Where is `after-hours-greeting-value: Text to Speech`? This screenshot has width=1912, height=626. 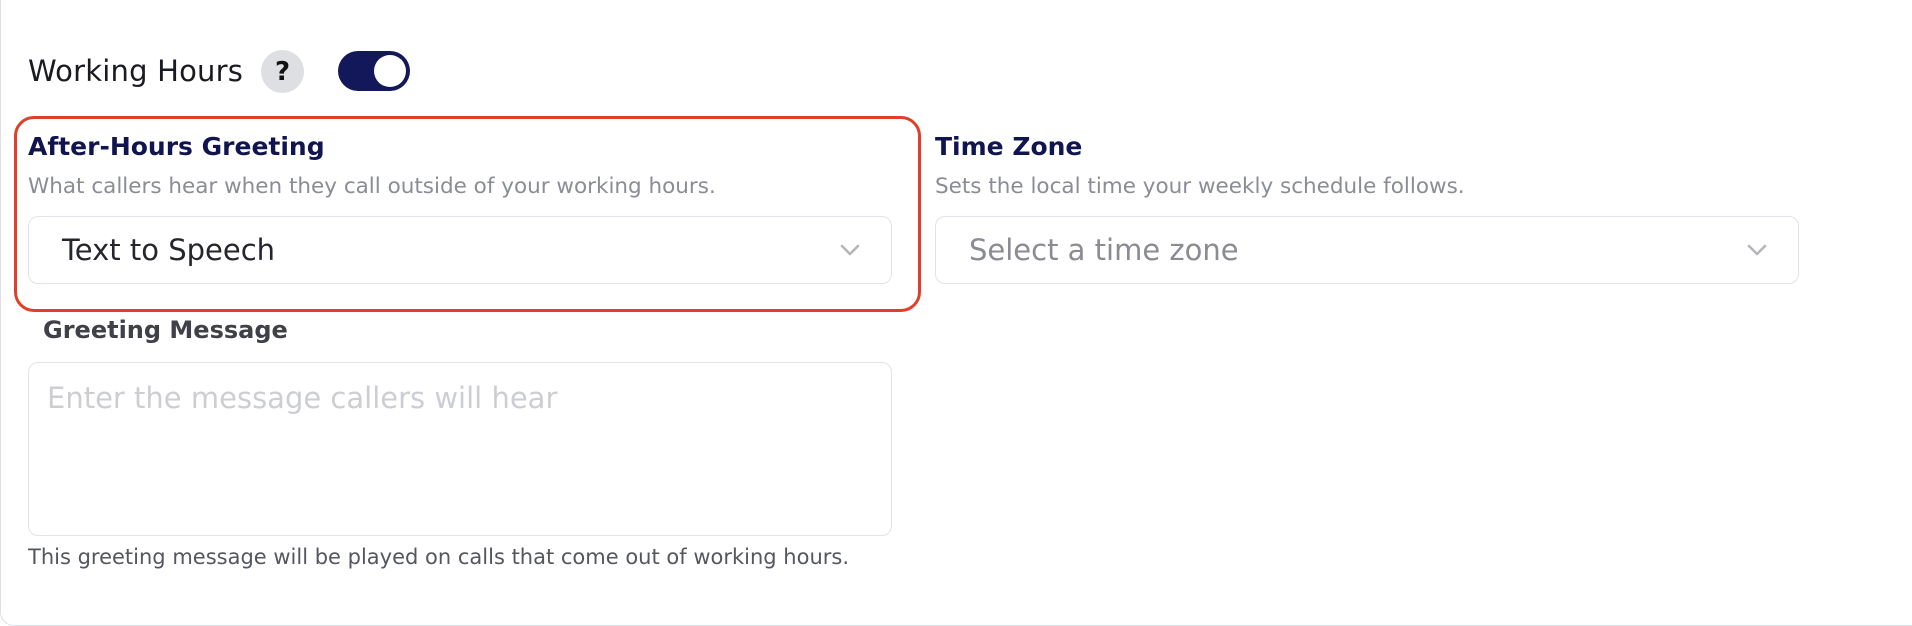 after-hours-greeting-value: Text to Speech is located at coordinates (169, 250).